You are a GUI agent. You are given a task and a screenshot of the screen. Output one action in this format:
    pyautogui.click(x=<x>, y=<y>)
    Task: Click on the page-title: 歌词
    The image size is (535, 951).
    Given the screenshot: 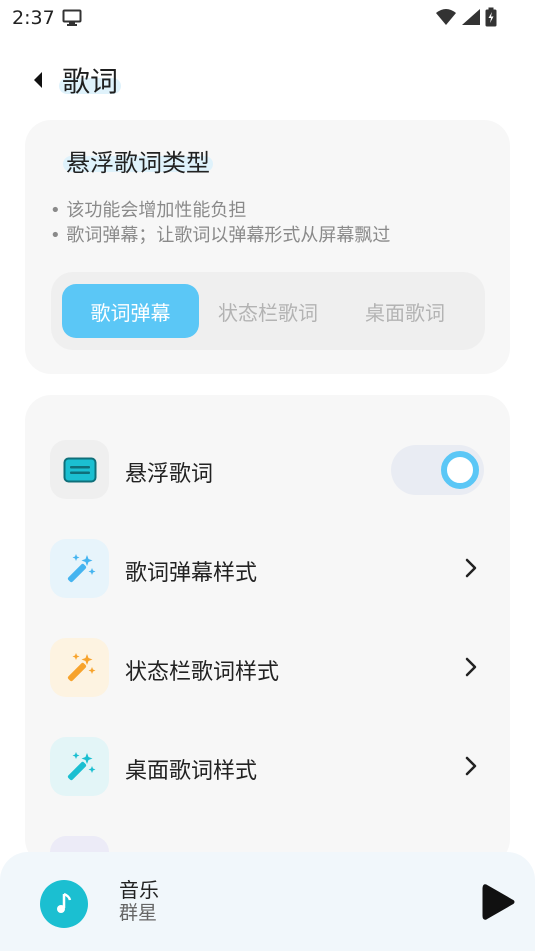 What is the action you would take?
    pyautogui.click(x=90, y=80)
    